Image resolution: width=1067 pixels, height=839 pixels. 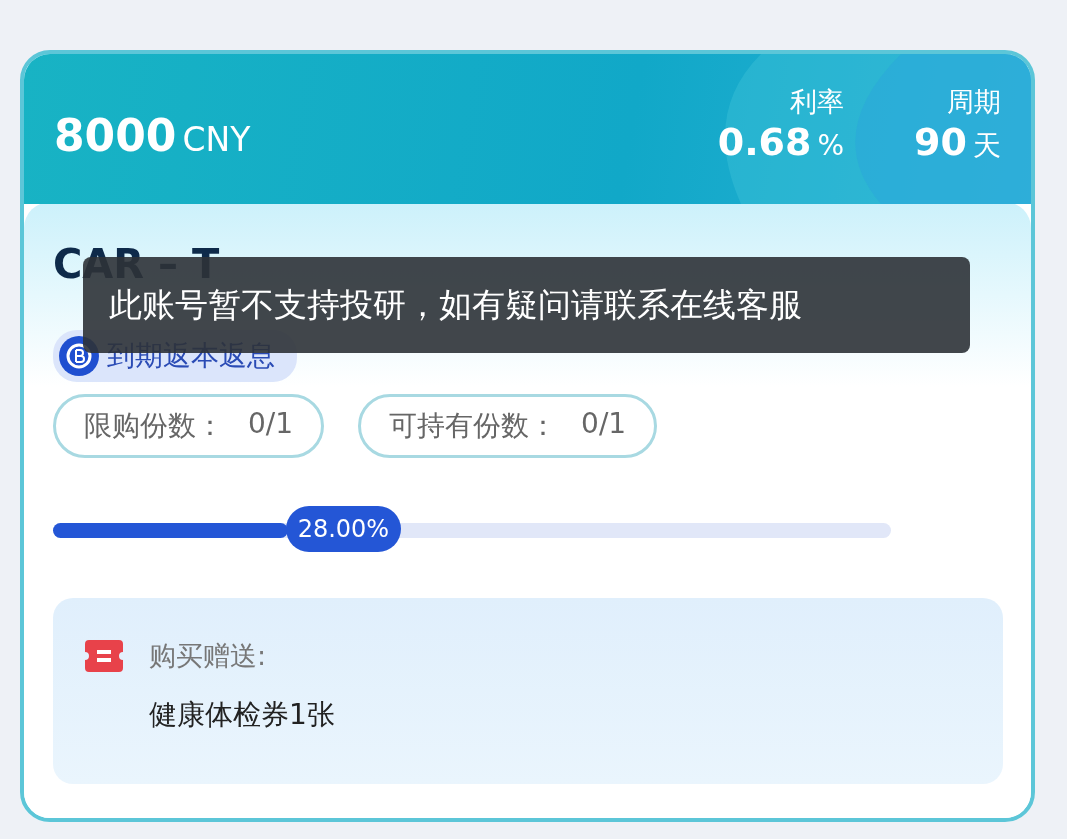 What do you see at coordinates (974, 102) in the screenshot?
I see `stat-label: 周期` at bounding box center [974, 102].